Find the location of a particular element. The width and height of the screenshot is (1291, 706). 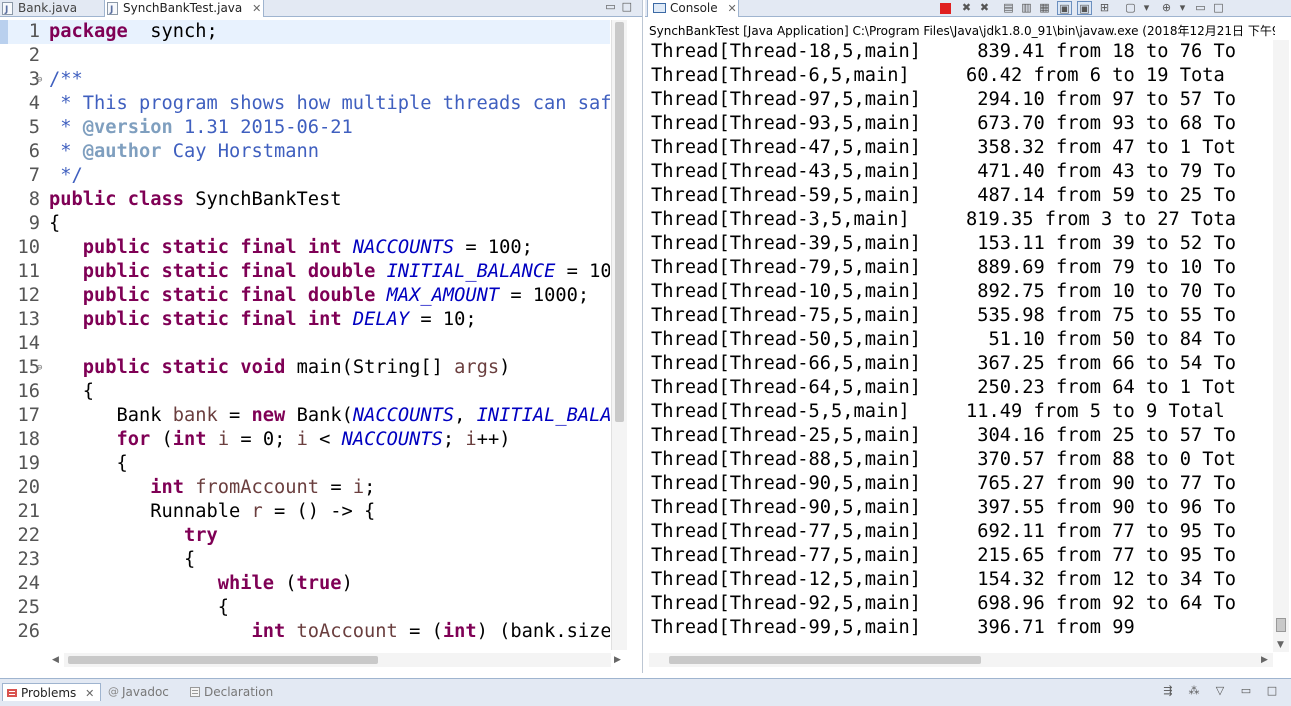

tab-console: Console ✕ is located at coordinates (693, 8).